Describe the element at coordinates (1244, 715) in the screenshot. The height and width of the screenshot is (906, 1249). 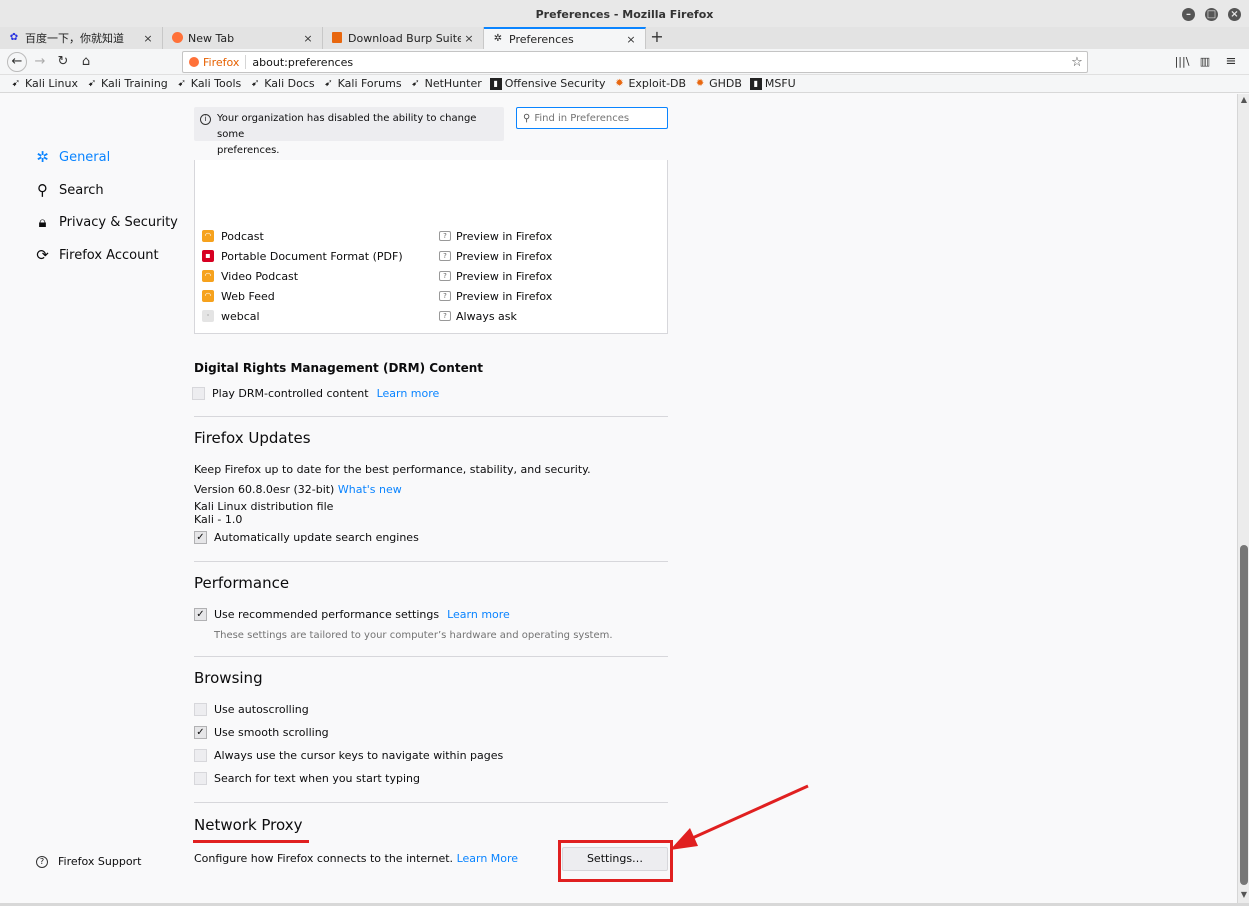
I see `scroll-thumb` at that location.